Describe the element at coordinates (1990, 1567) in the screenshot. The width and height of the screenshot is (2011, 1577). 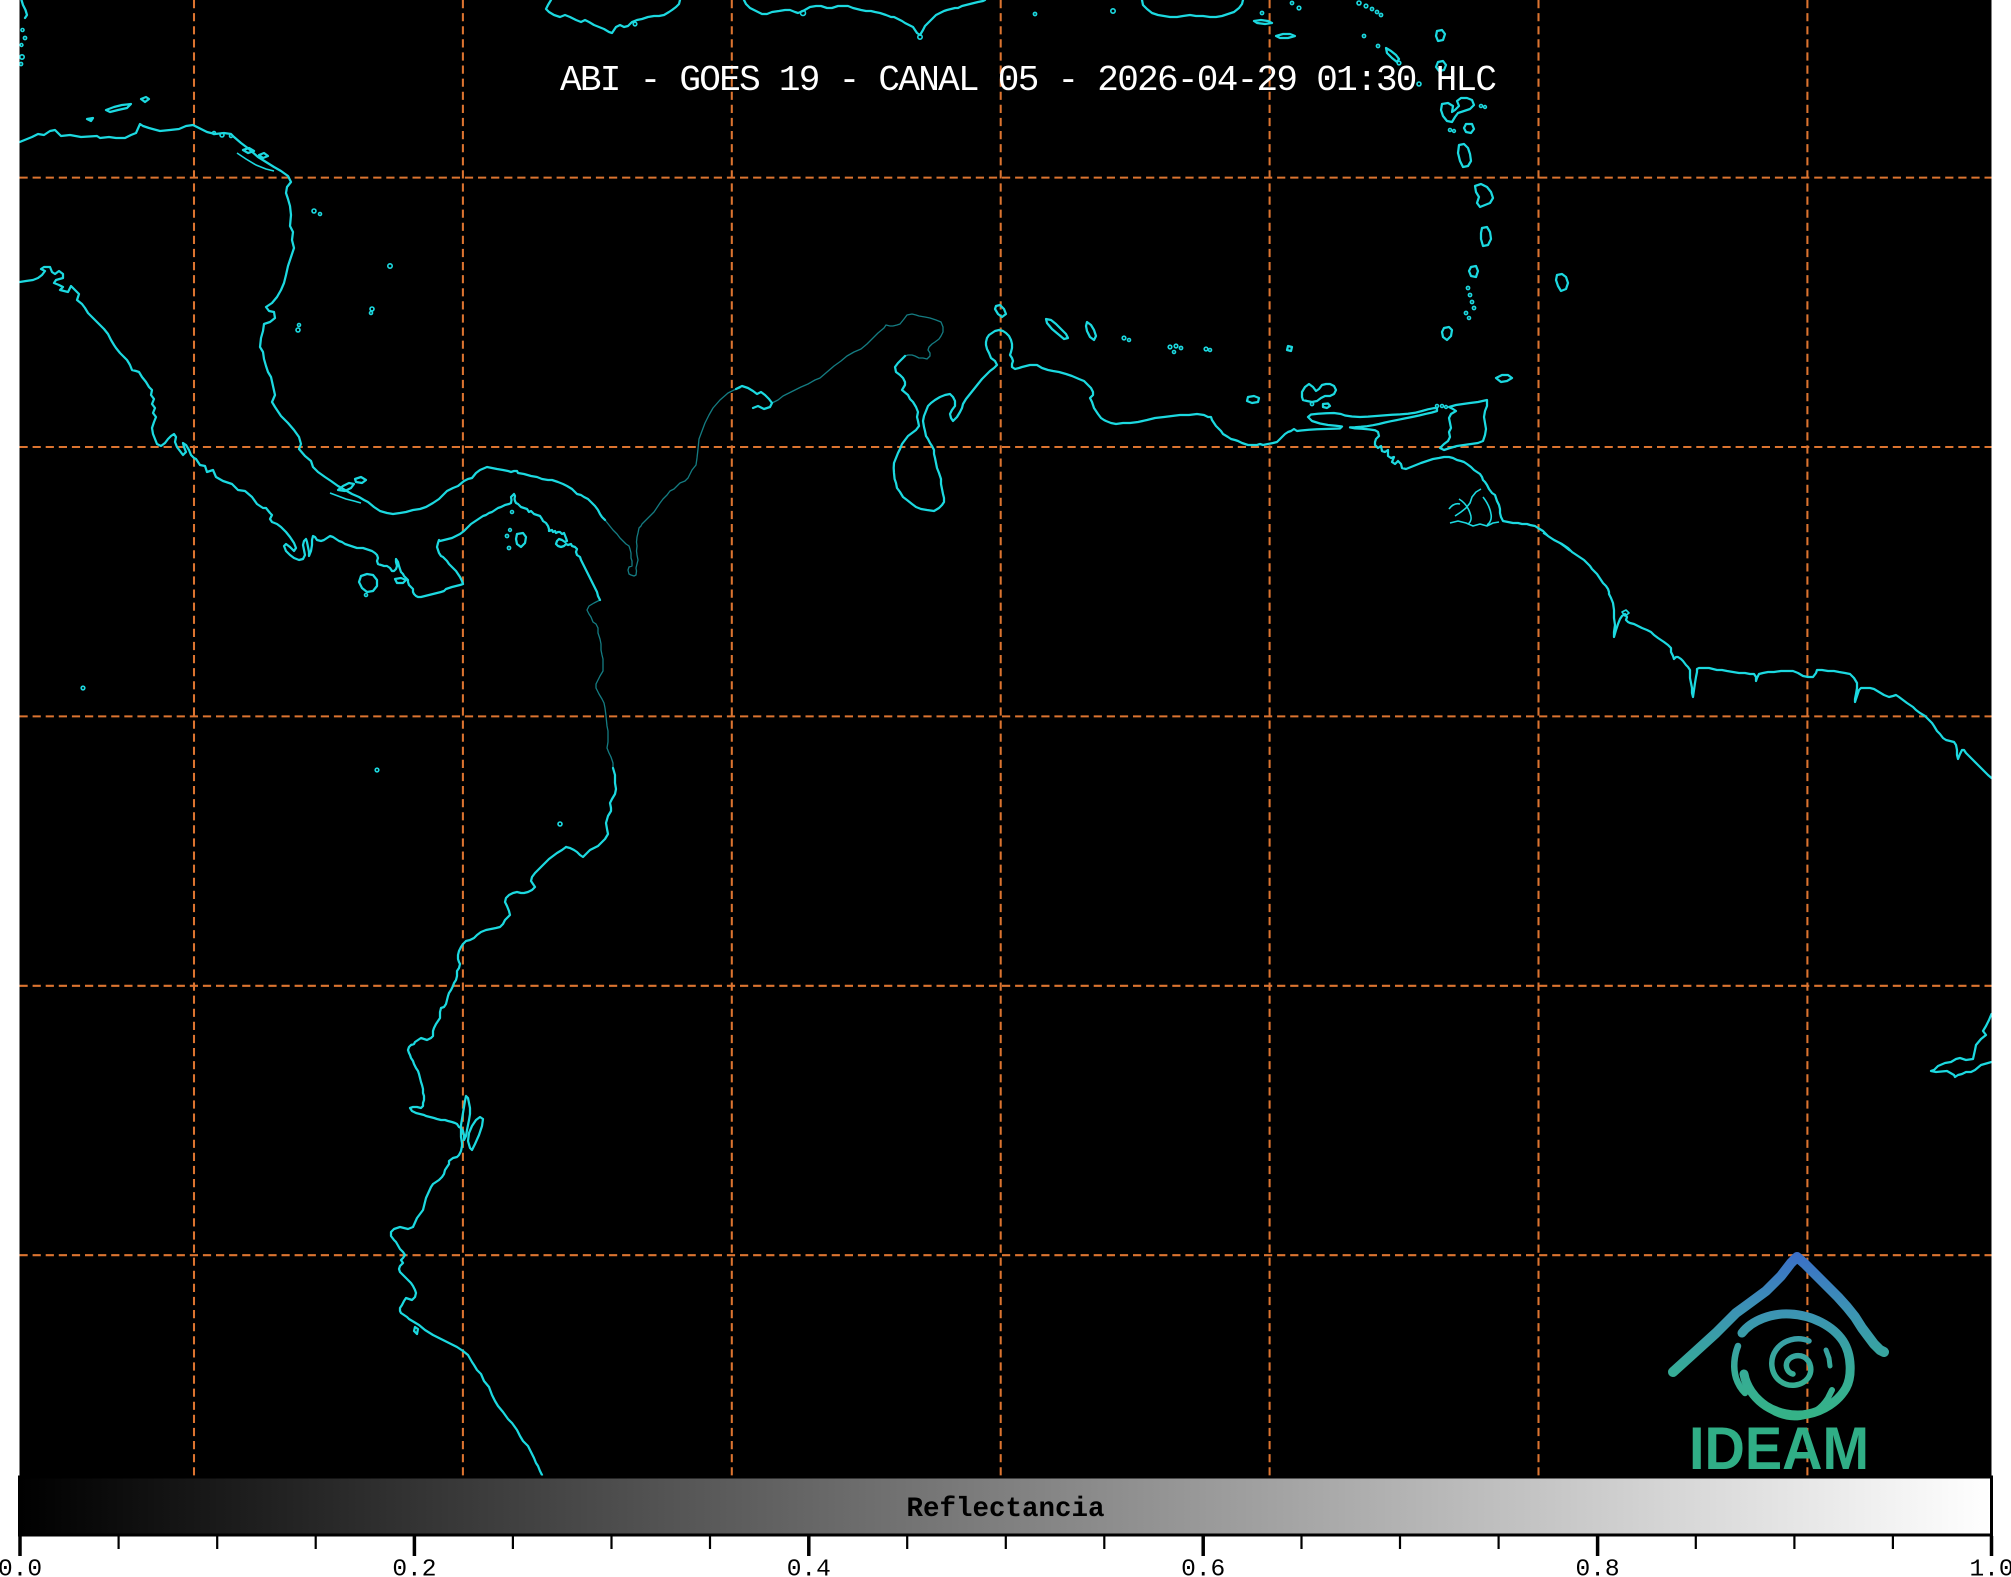
I see `svg-text: 1.0` at that location.